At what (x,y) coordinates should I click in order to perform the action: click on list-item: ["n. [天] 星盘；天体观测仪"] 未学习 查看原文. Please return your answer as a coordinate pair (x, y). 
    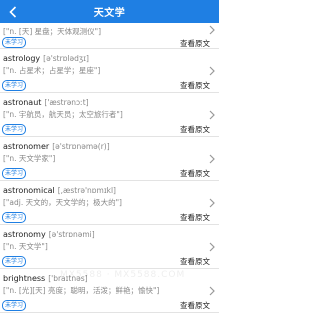
    Looking at the image, I should click on (109, 36).